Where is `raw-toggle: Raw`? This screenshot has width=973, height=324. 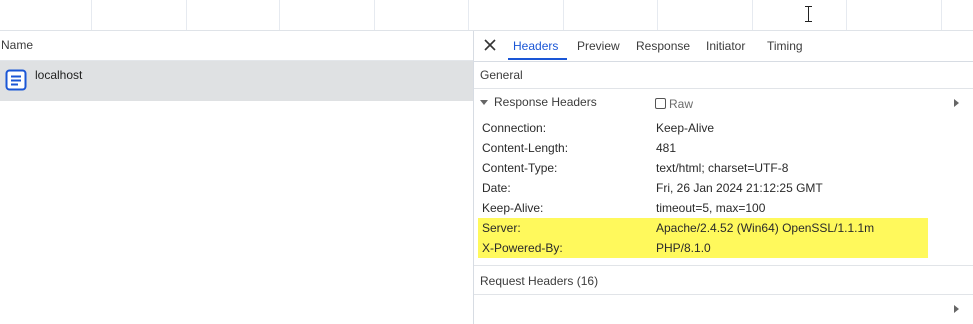
raw-toggle: Raw is located at coordinates (674, 104).